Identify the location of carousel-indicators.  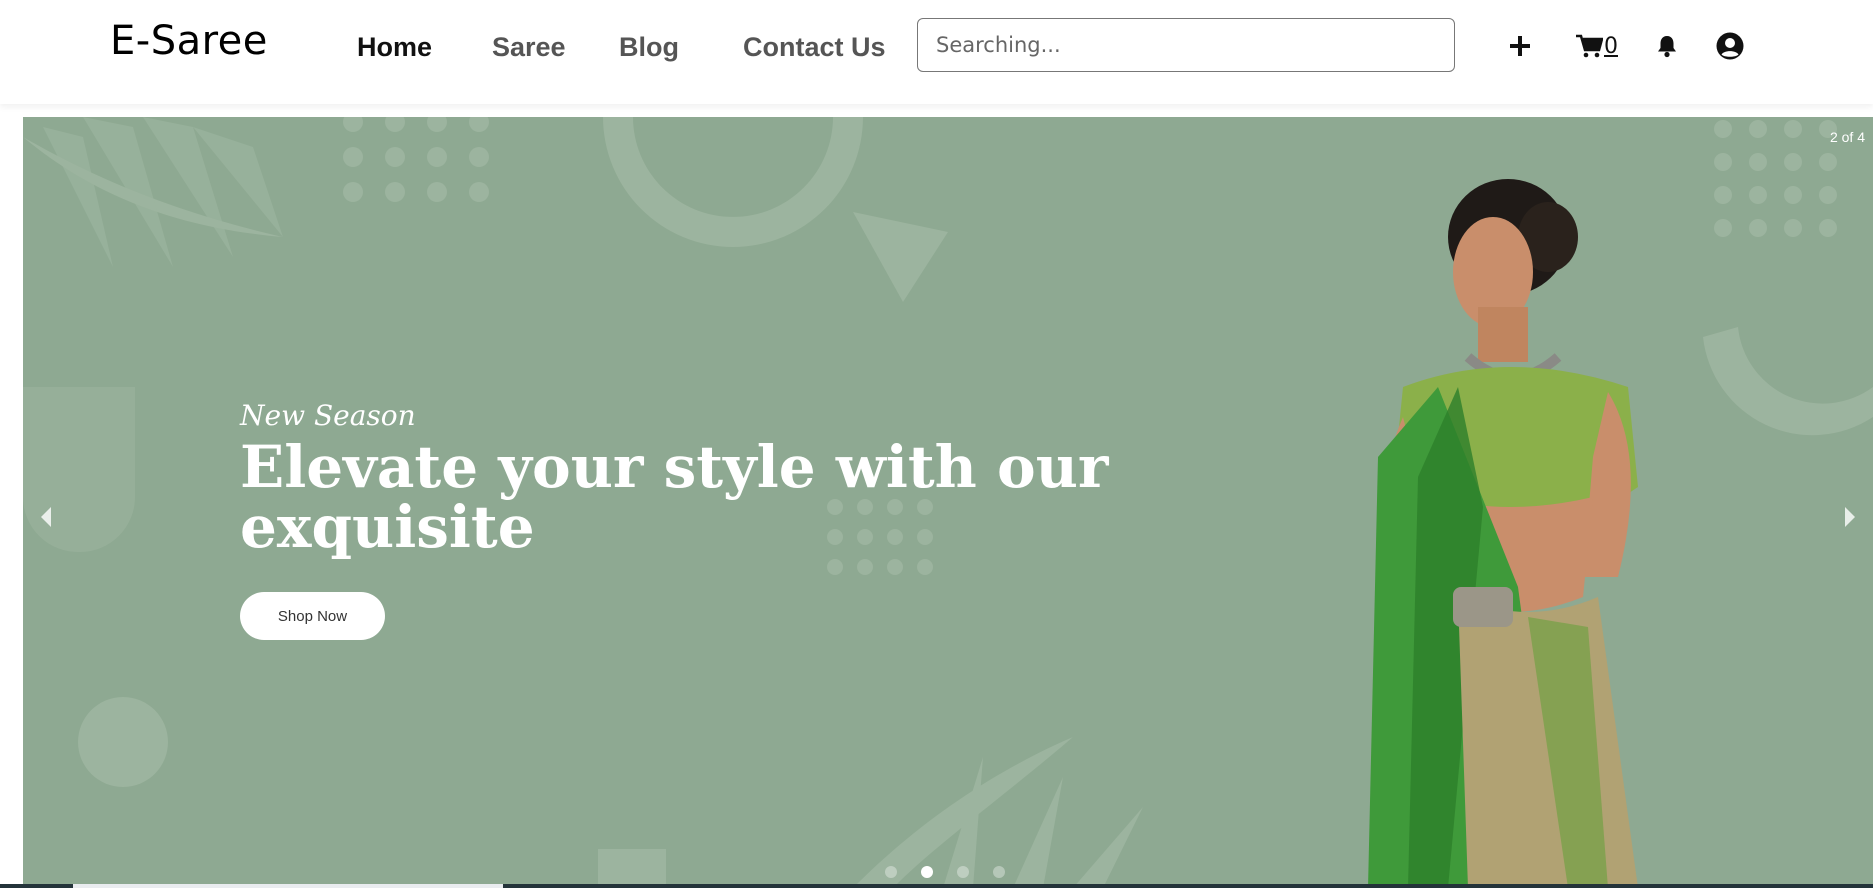
(945, 872).